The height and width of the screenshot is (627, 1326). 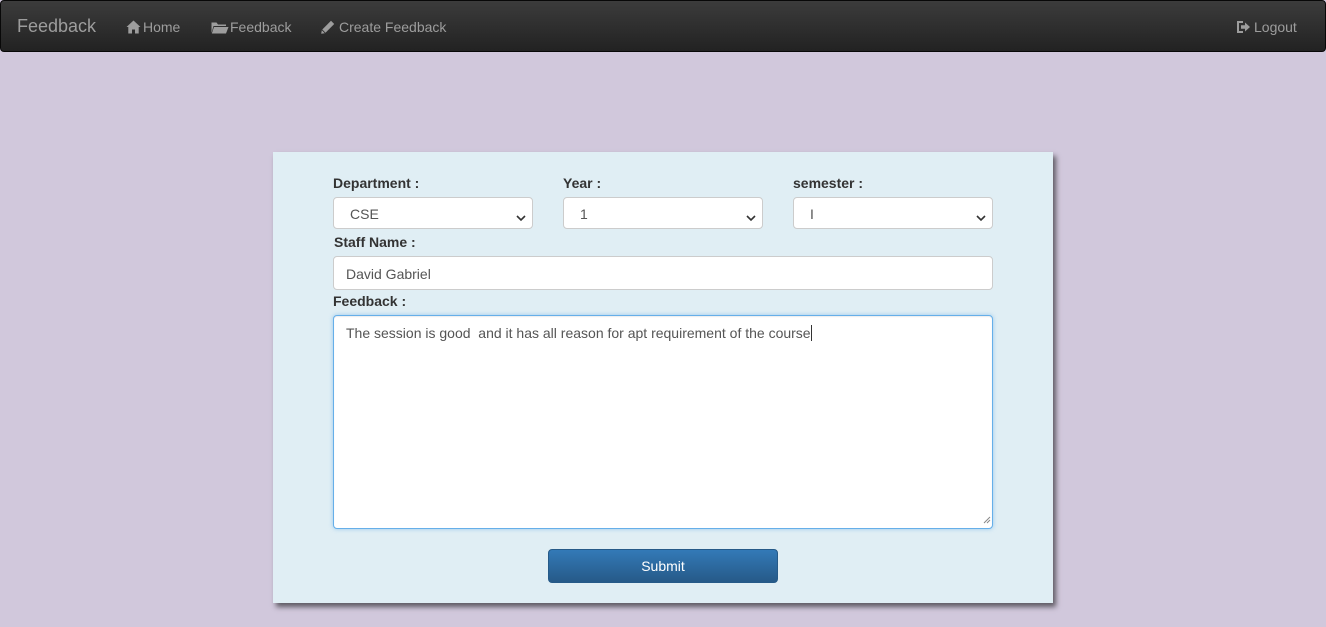 What do you see at coordinates (220, 27) in the screenshot?
I see `folder-open-icon` at bounding box center [220, 27].